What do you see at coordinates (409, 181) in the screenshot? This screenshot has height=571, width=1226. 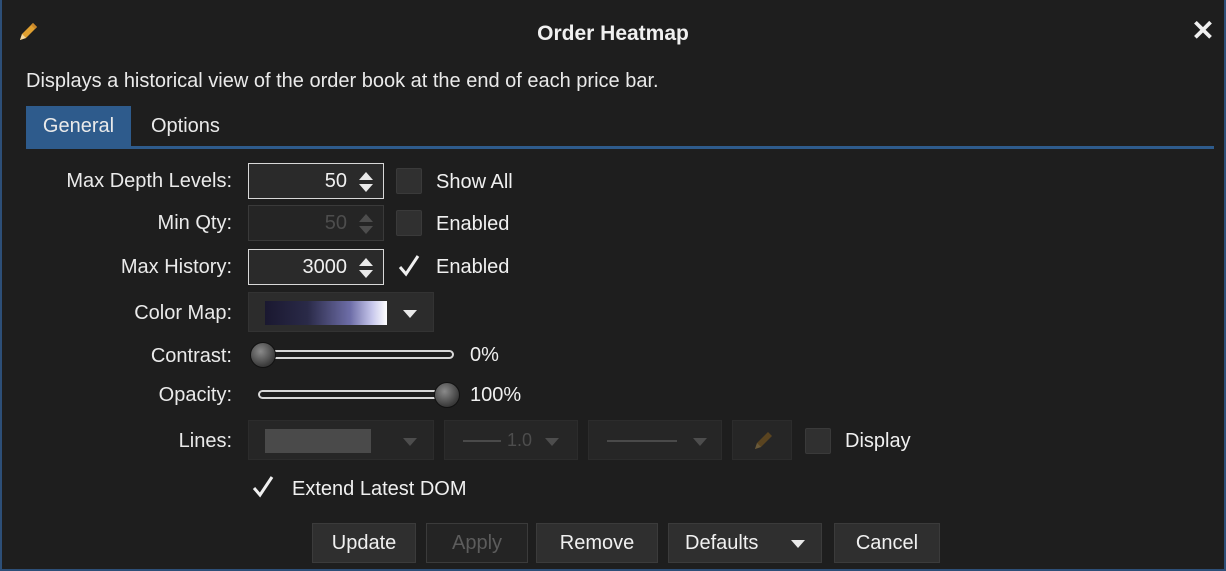 I see `show-all-checkbox` at bounding box center [409, 181].